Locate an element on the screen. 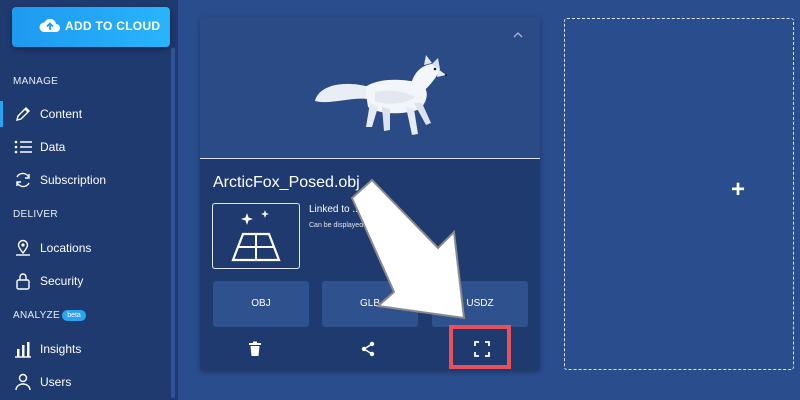 The height and width of the screenshot is (400, 800). sidebar-item-data: Data is located at coordinates (85, 147).